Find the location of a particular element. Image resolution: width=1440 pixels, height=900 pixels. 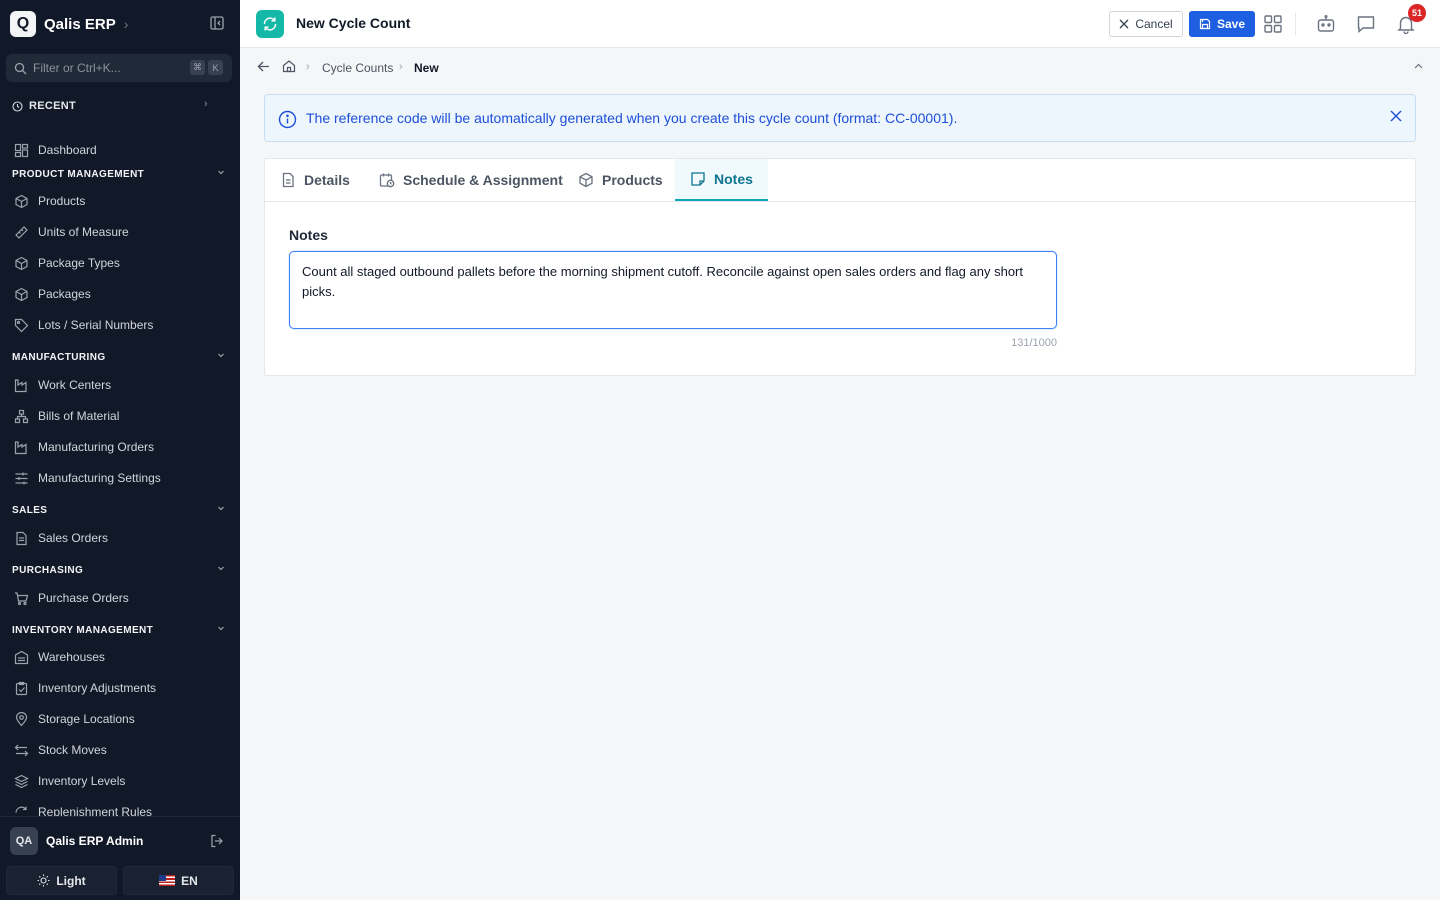

tab-products: Products is located at coordinates (620, 180).